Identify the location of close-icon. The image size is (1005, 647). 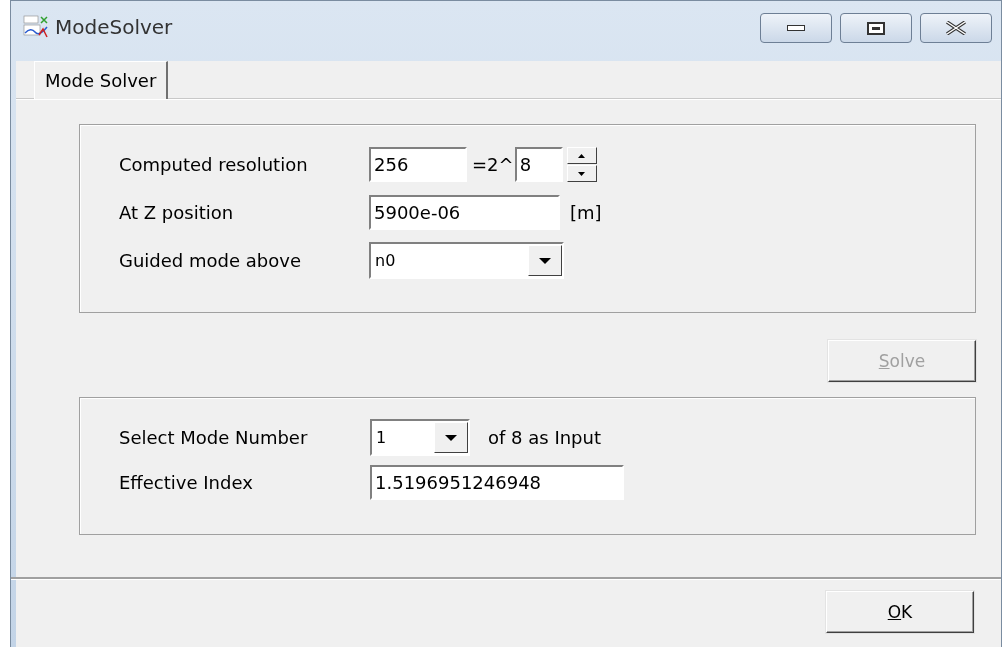
(956, 28).